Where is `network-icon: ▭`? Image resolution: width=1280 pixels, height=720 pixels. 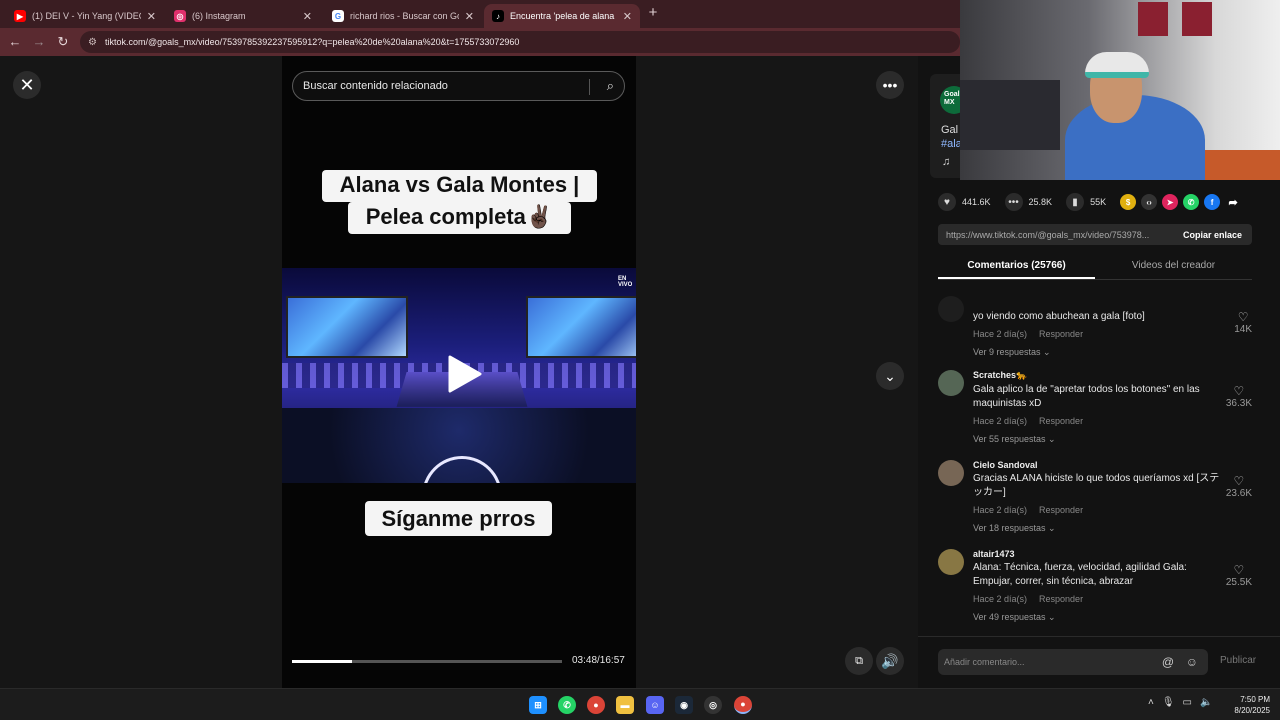 network-icon: ▭ is located at coordinates (1187, 702).